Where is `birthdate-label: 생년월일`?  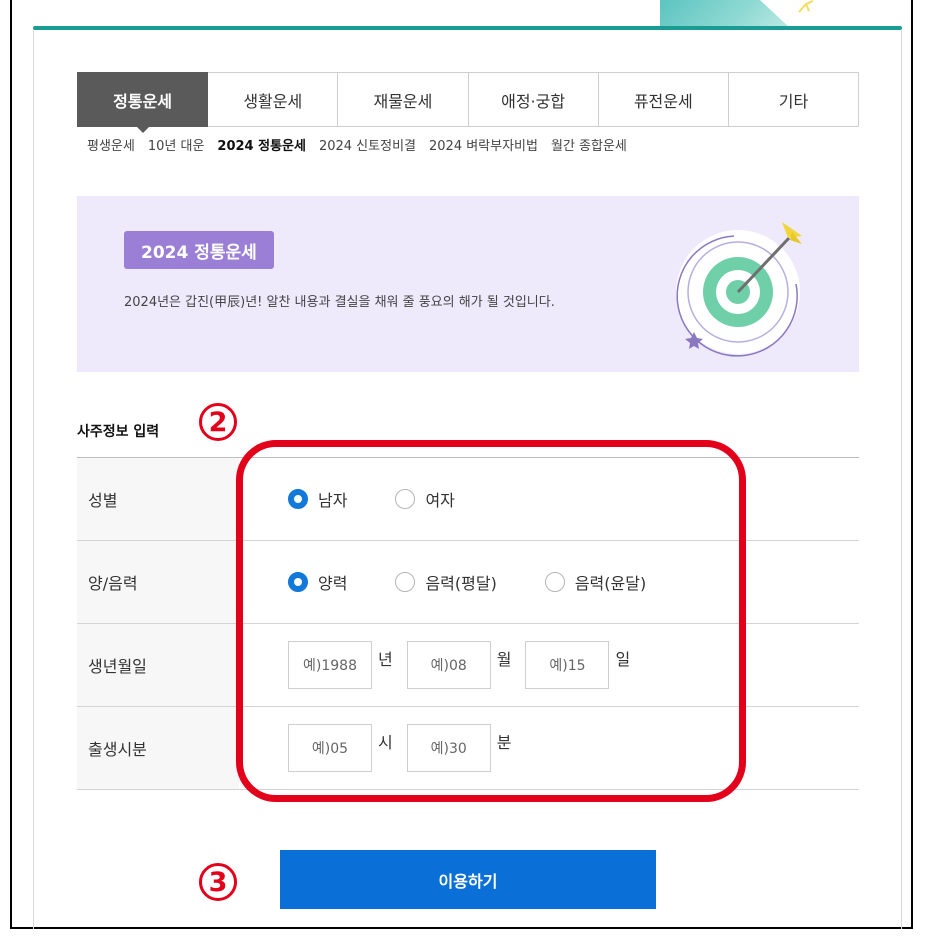
birthdate-label: 생년월일 is located at coordinates (158, 665).